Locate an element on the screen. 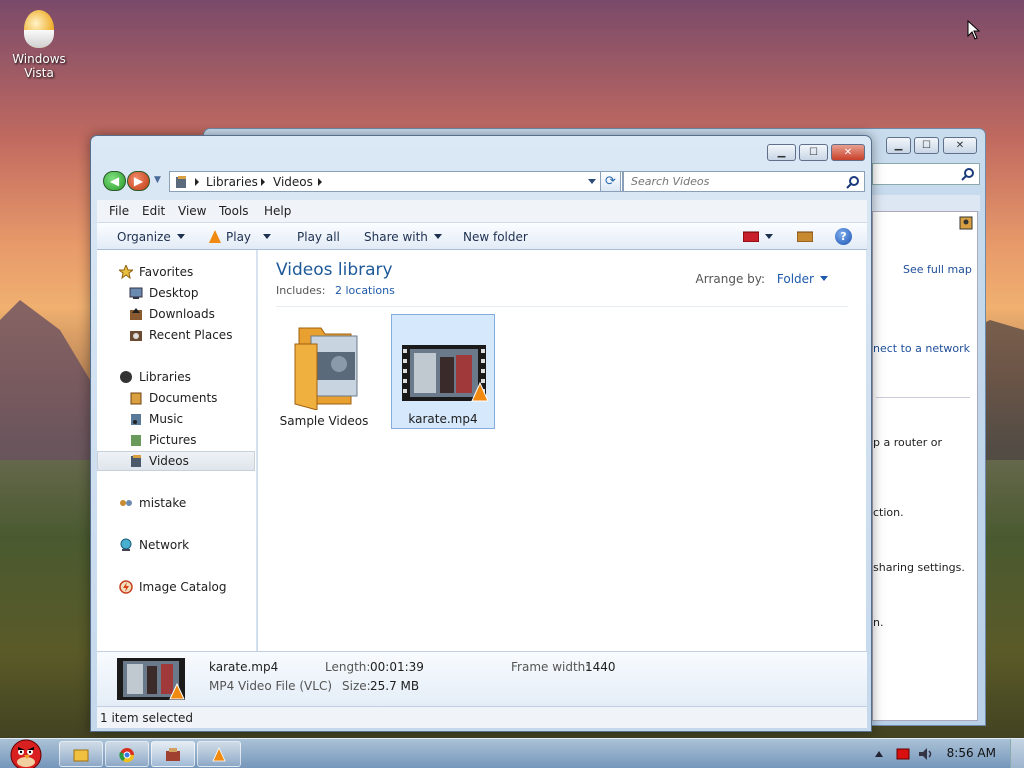  homegroup-icon is located at coordinates (126, 503).